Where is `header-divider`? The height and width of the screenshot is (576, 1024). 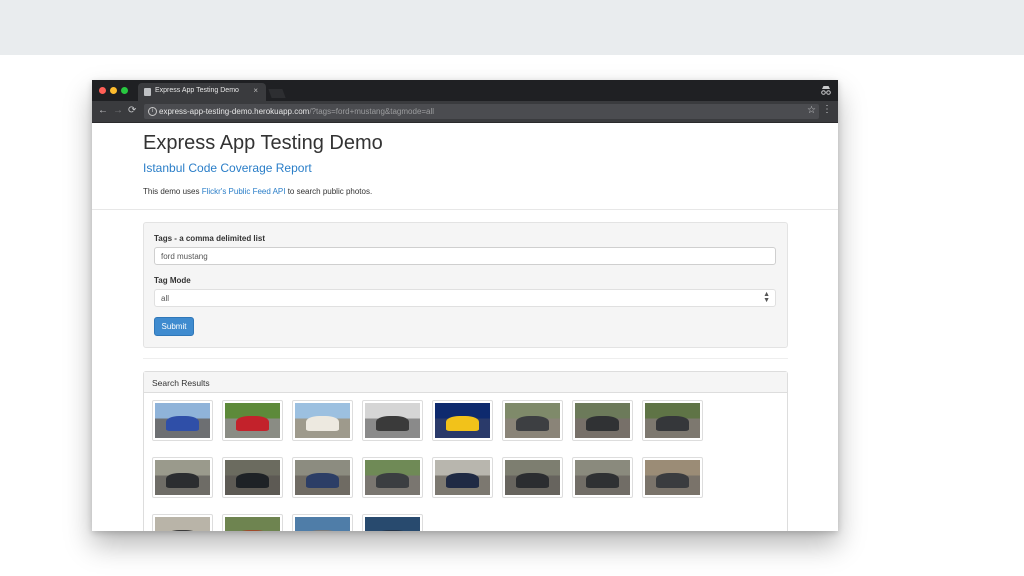
header-divider is located at coordinates (465, 209).